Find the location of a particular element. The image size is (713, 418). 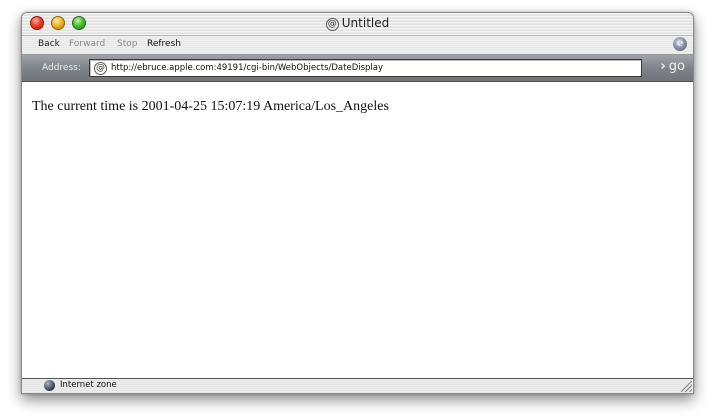

status-bar: Internet zone is located at coordinates (357, 385).